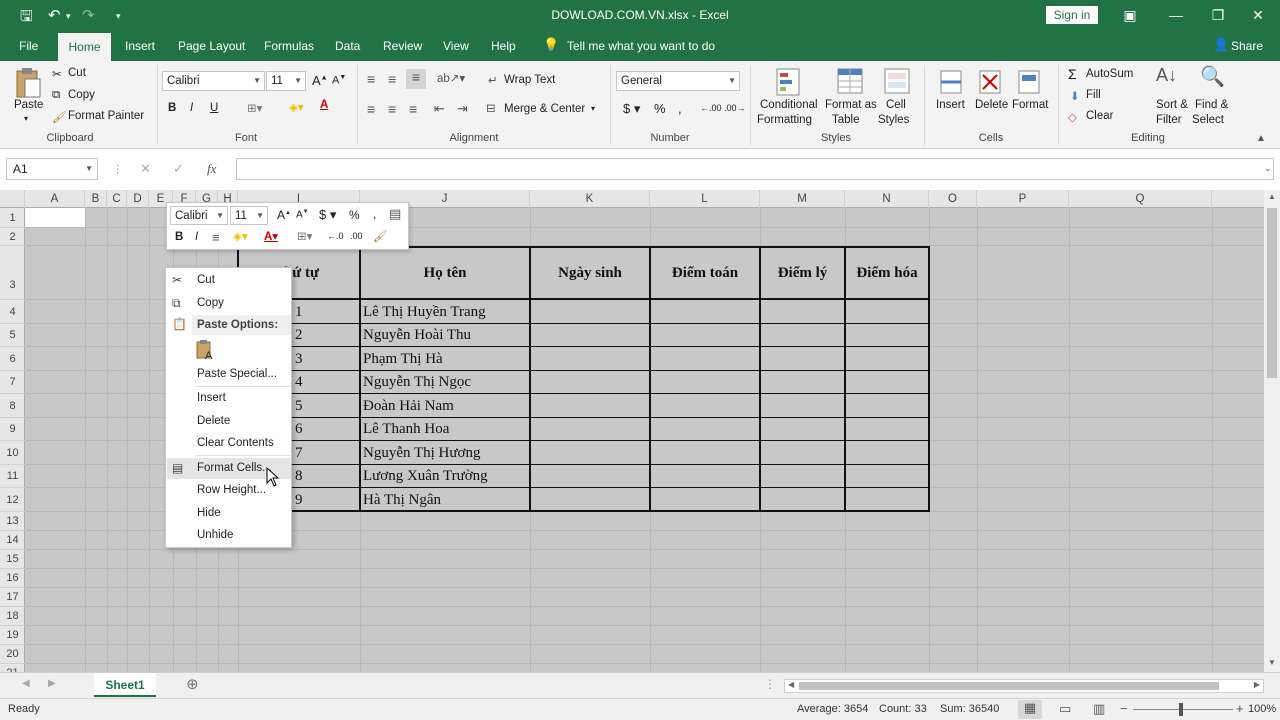  What do you see at coordinates (299, 429) in the screenshot?
I see `table-cell-stt: 6` at bounding box center [299, 429].